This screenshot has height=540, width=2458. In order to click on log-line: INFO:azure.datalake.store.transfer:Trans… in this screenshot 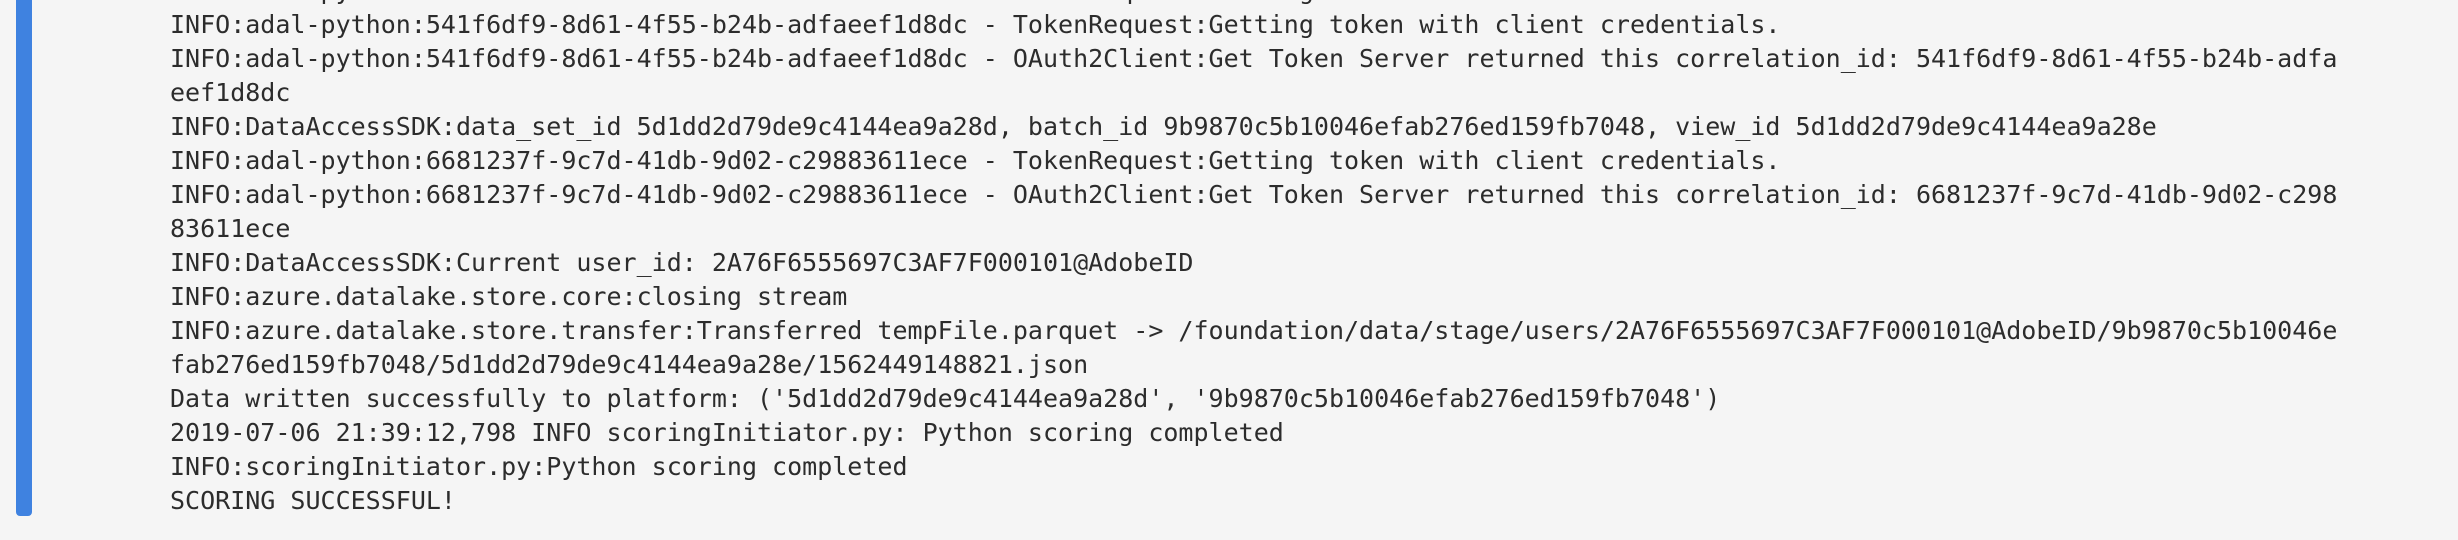, I will do `click(1254, 330)`.